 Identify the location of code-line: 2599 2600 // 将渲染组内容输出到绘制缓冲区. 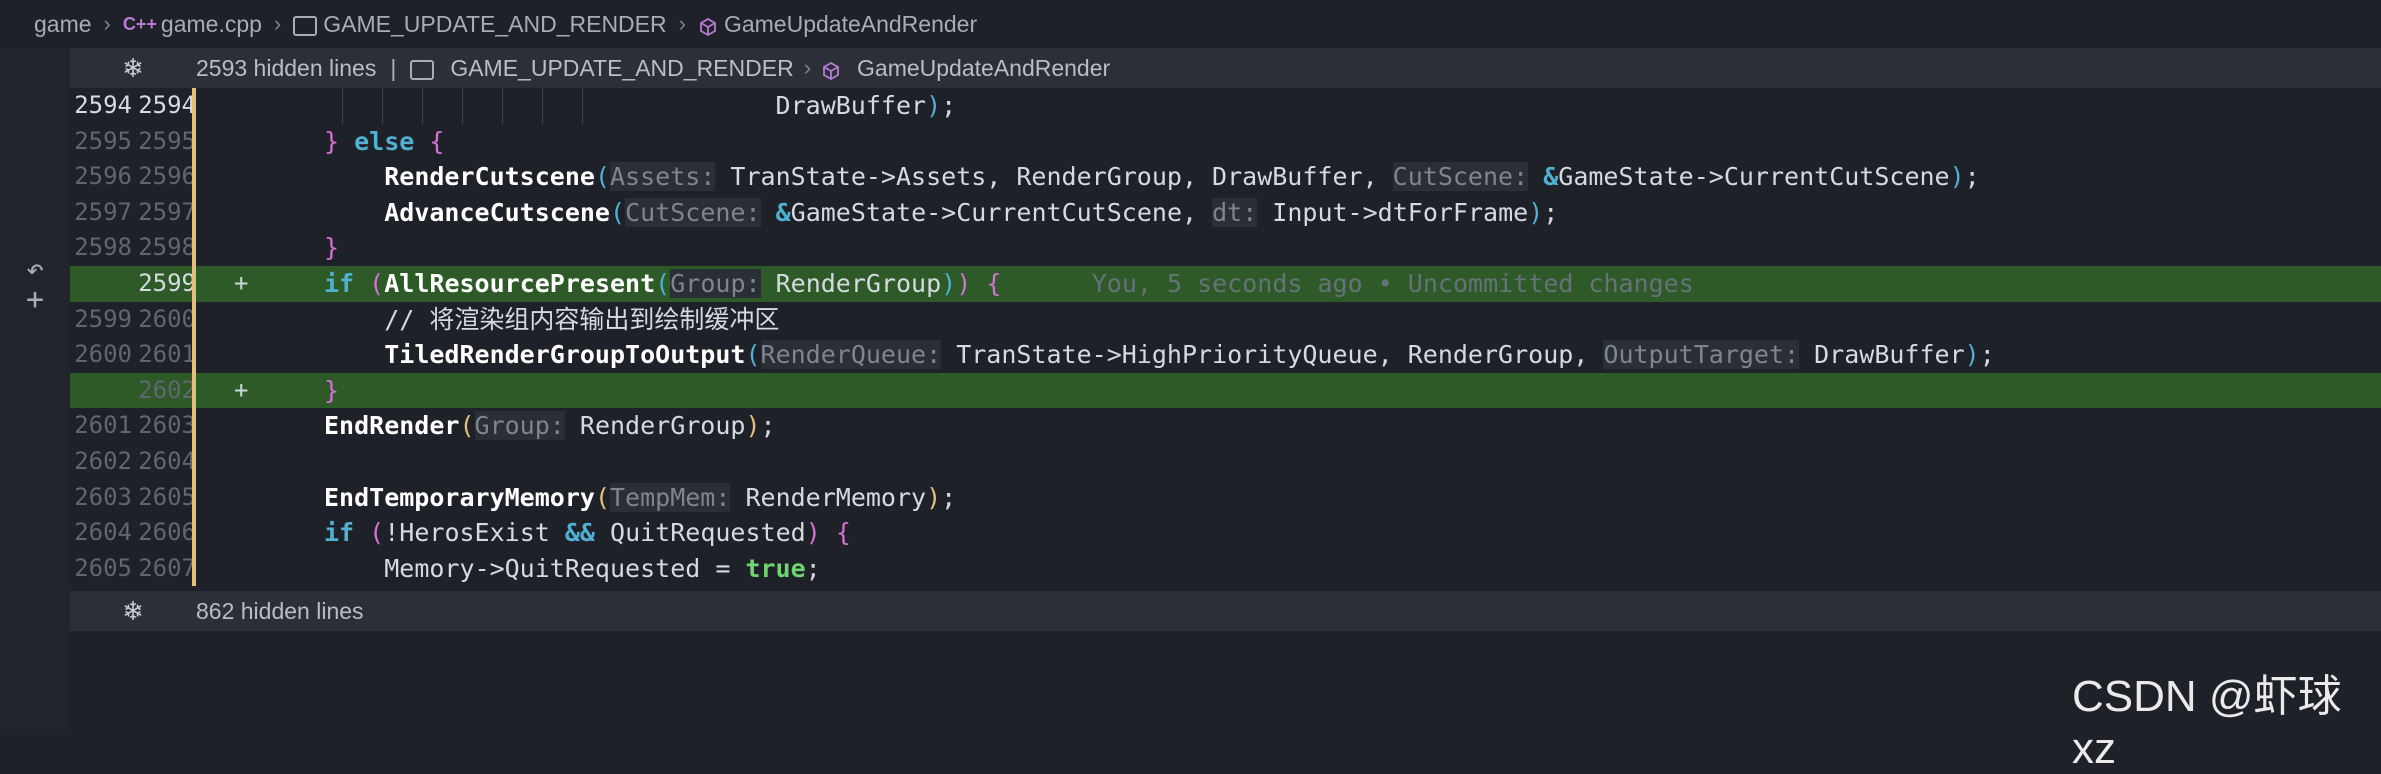
(1225, 320).